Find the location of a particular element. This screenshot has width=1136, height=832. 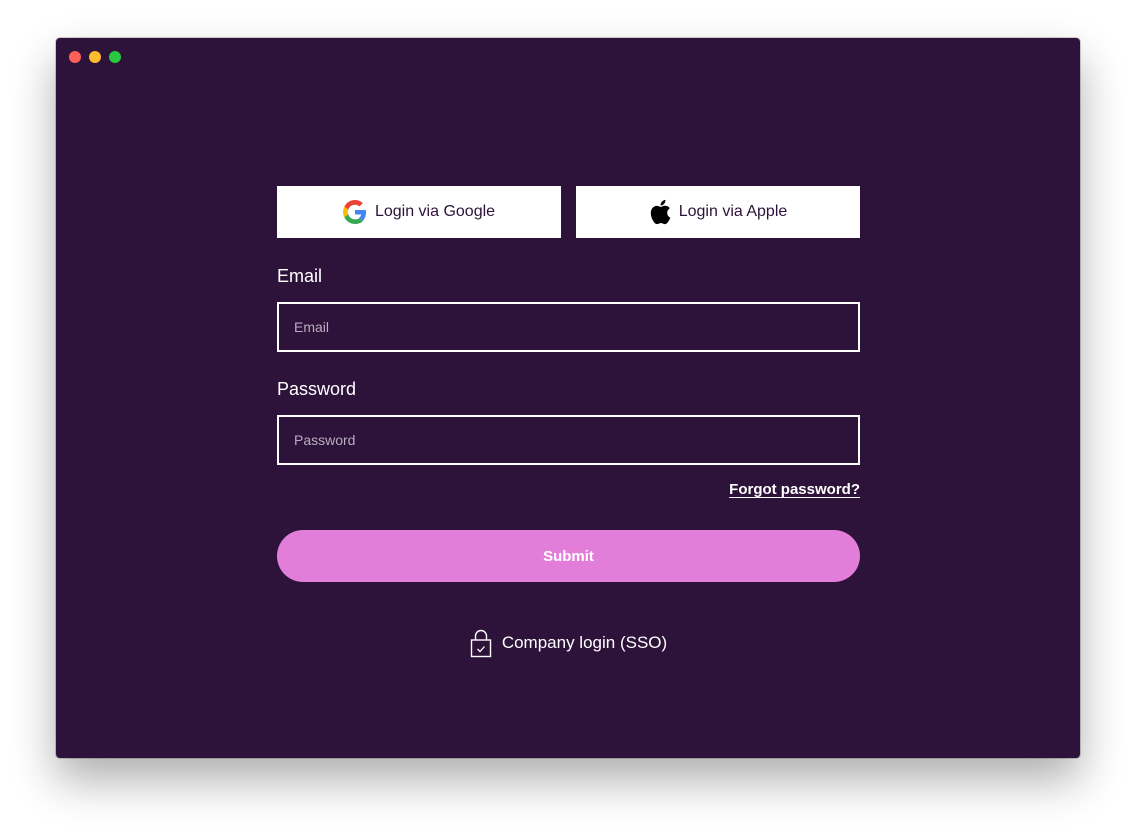

close-window-button is located at coordinates (75, 57).